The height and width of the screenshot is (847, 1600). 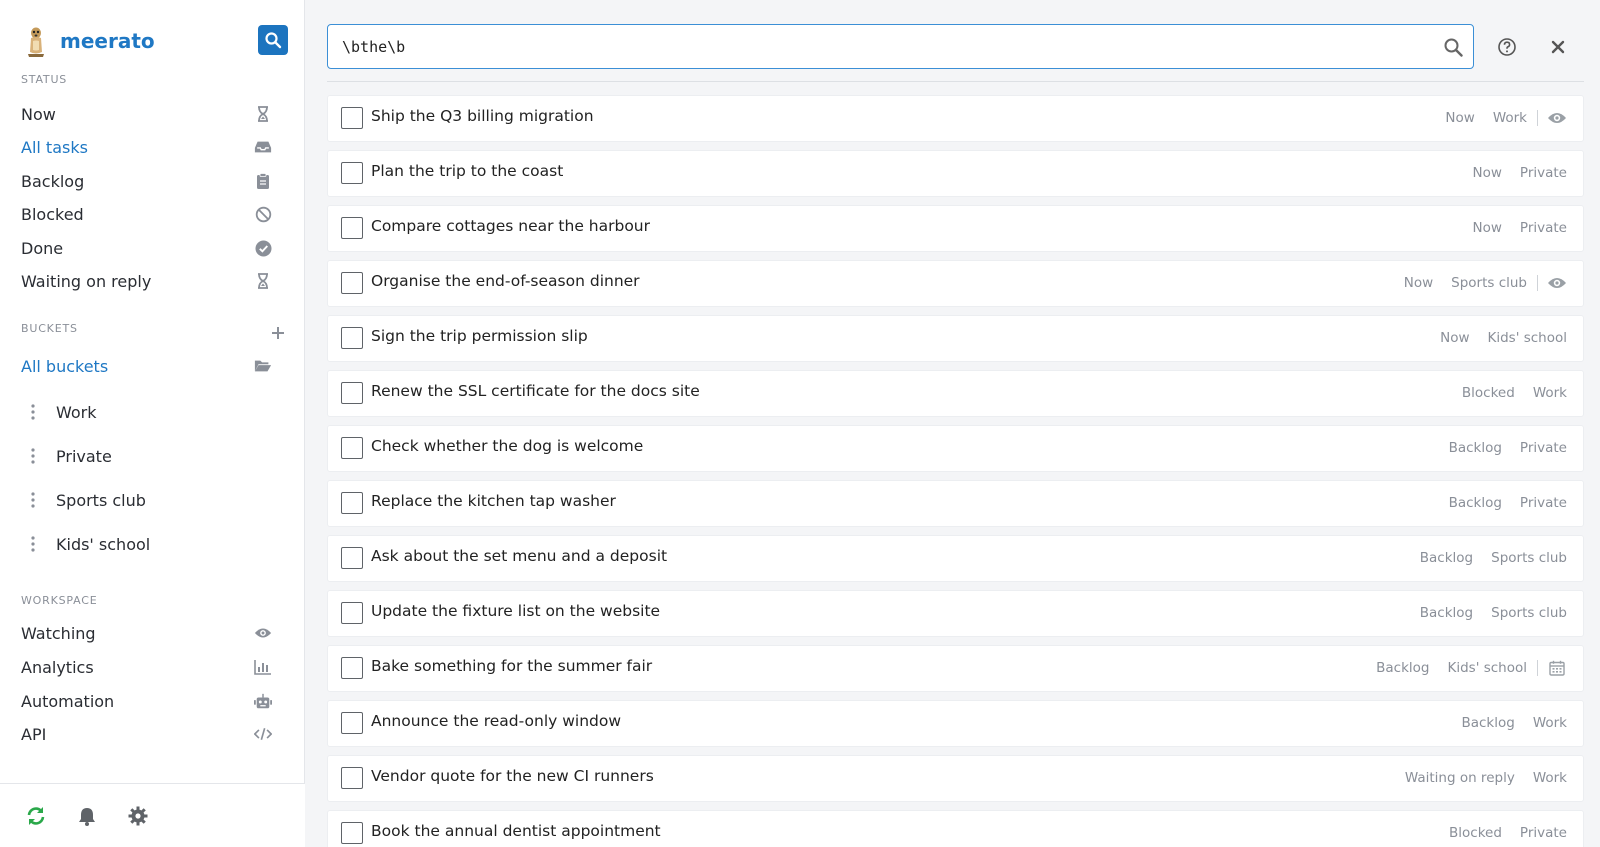 I want to click on bucket-item-sports-club: Sports club, so click(x=145, y=500).